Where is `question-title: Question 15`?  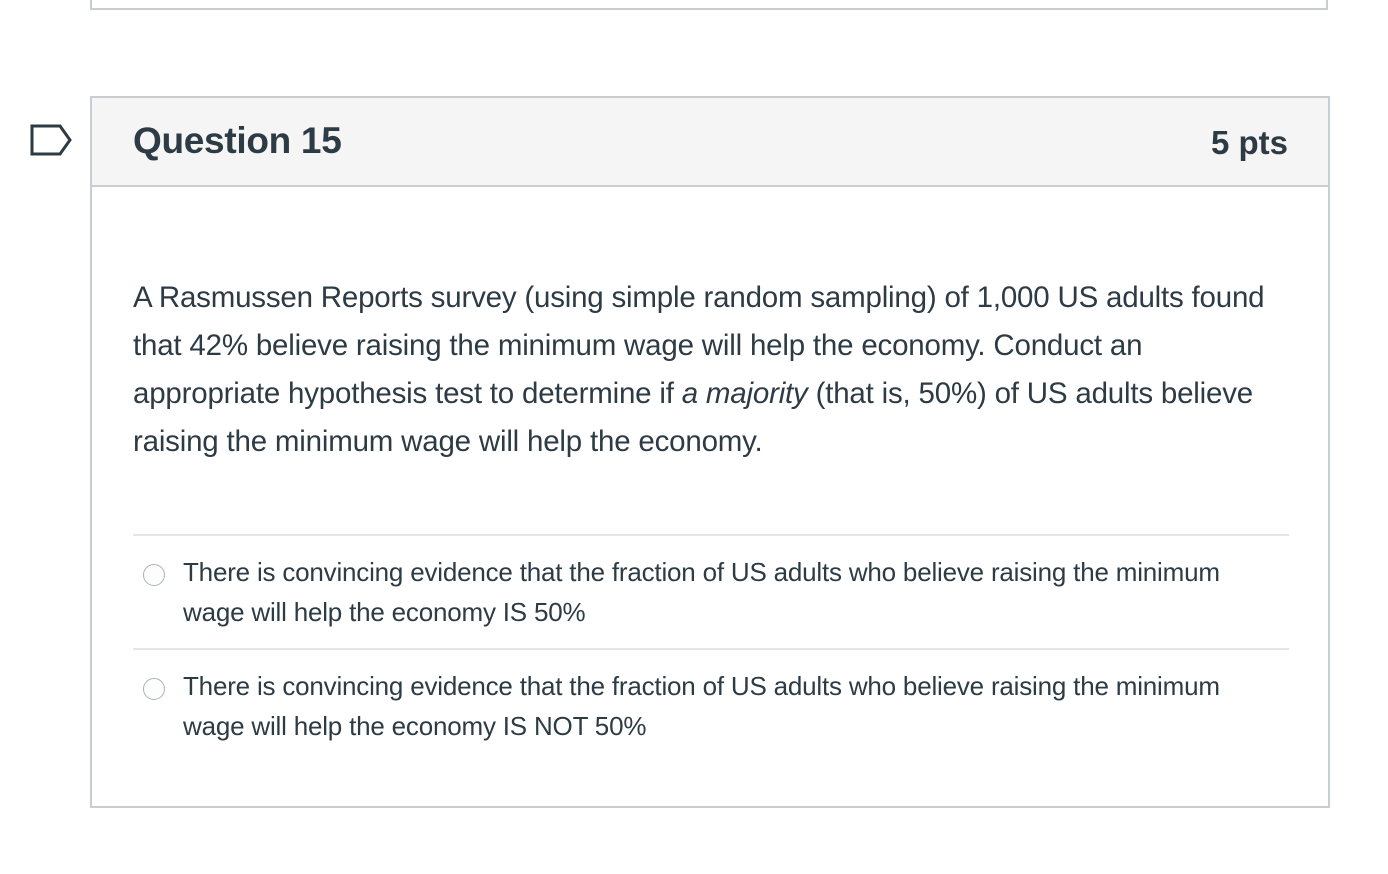 question-title: Question 15 is located at coordinates (237, 140).